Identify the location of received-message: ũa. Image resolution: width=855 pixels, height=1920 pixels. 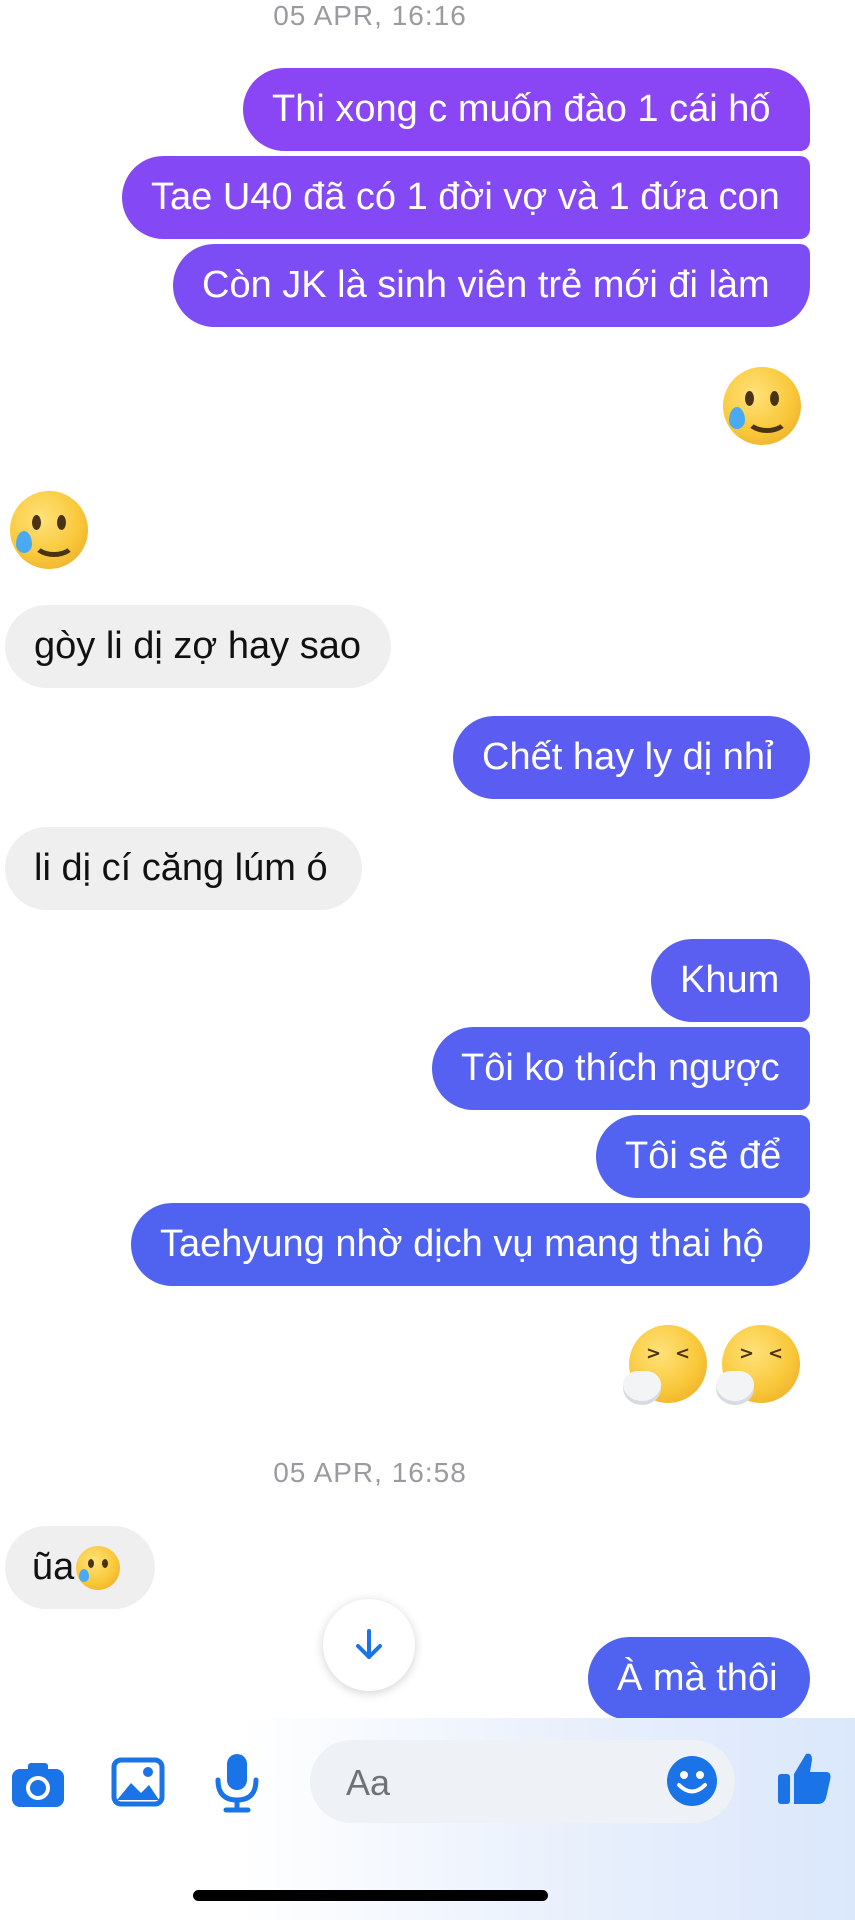
(80, 1567).